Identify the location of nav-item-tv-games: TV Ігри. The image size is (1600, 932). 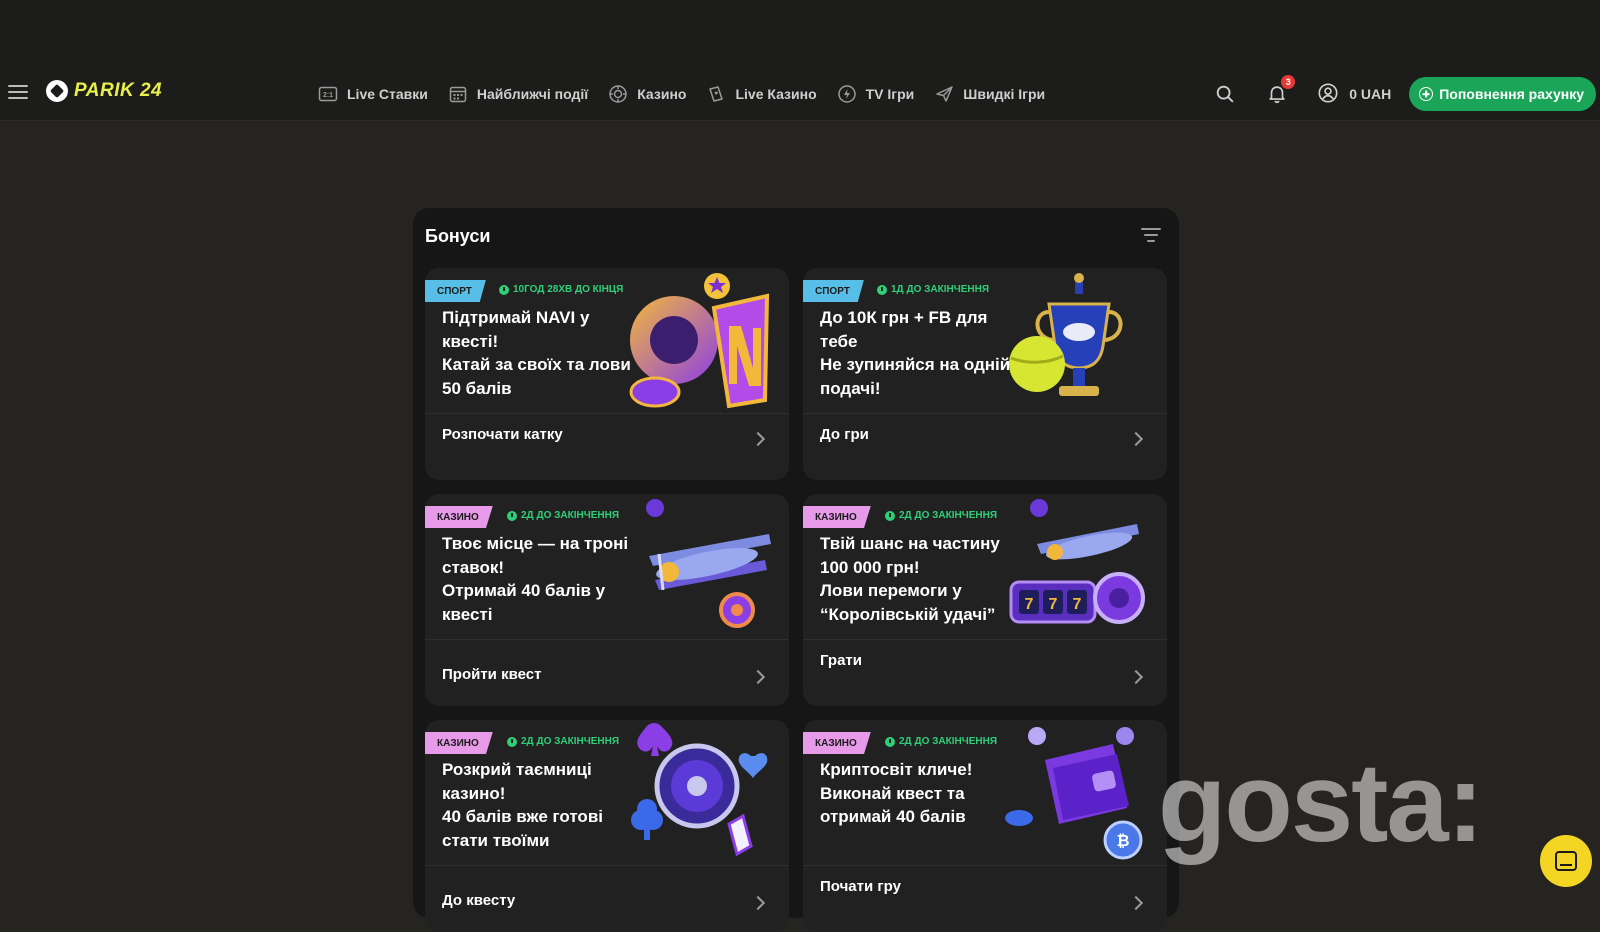
(876, 94).